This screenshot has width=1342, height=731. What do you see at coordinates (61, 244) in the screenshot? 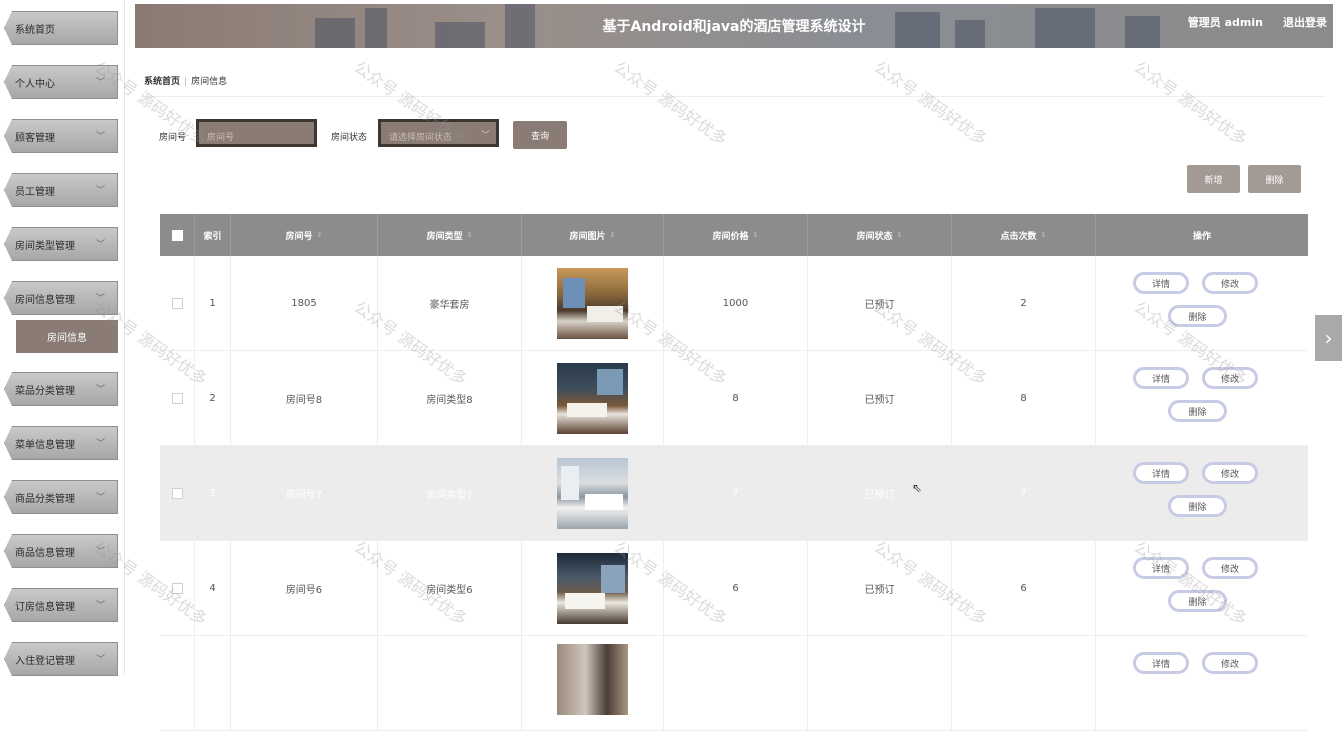
I see `sidebar-item-room-types: 房间类型管理 ﹀` at bounding box center [61, 244].